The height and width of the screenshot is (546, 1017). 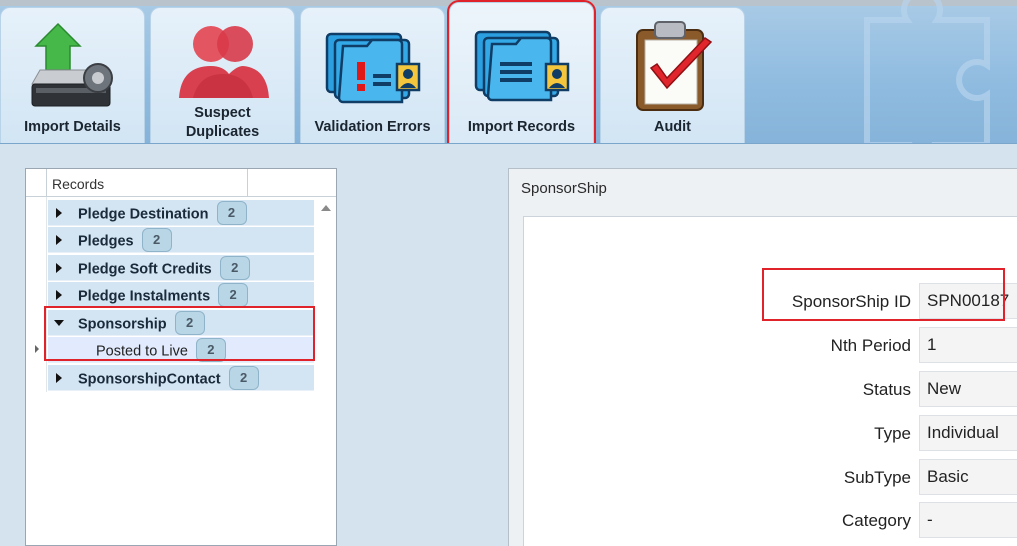 I want to click on field-label-category: Category, so click(x=876, y=520).